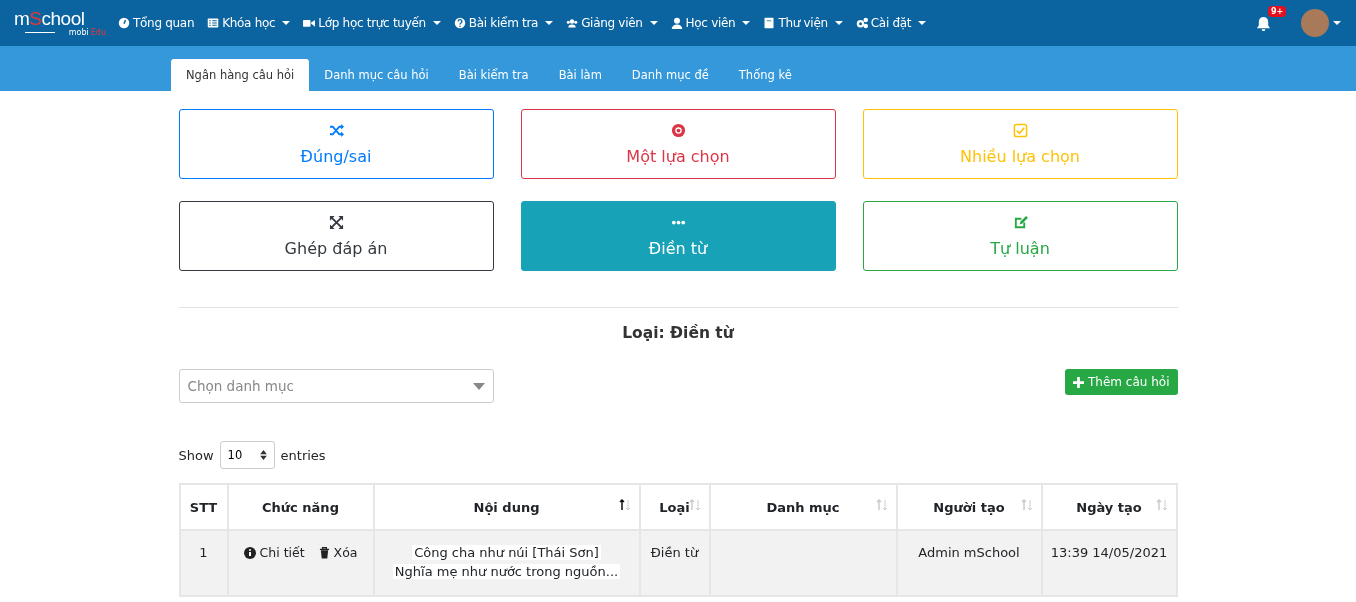 The height and width of the screenshot is (602, 1356). What do you see at coordinates (1277, 11) in the screenshot?
I see `notification-badge: 9+` at bounding box center [1277, 11].